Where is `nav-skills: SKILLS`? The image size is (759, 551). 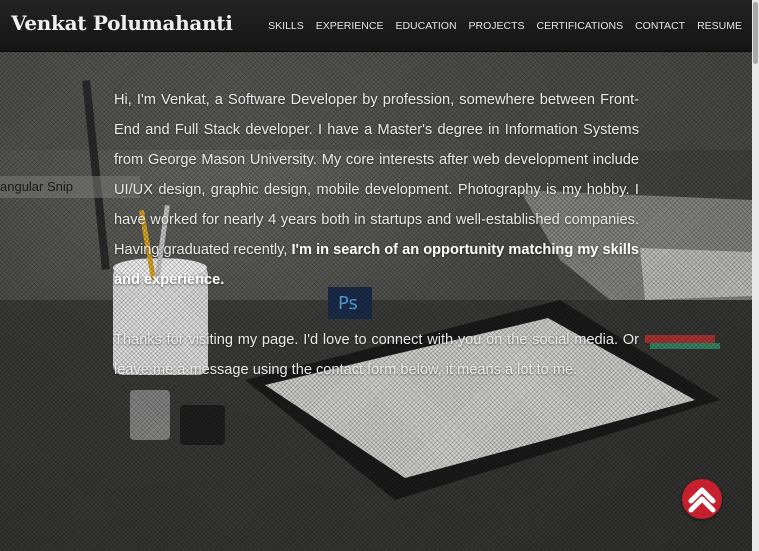 nav-skills: SKILLS is located at coordinates (286, 26).